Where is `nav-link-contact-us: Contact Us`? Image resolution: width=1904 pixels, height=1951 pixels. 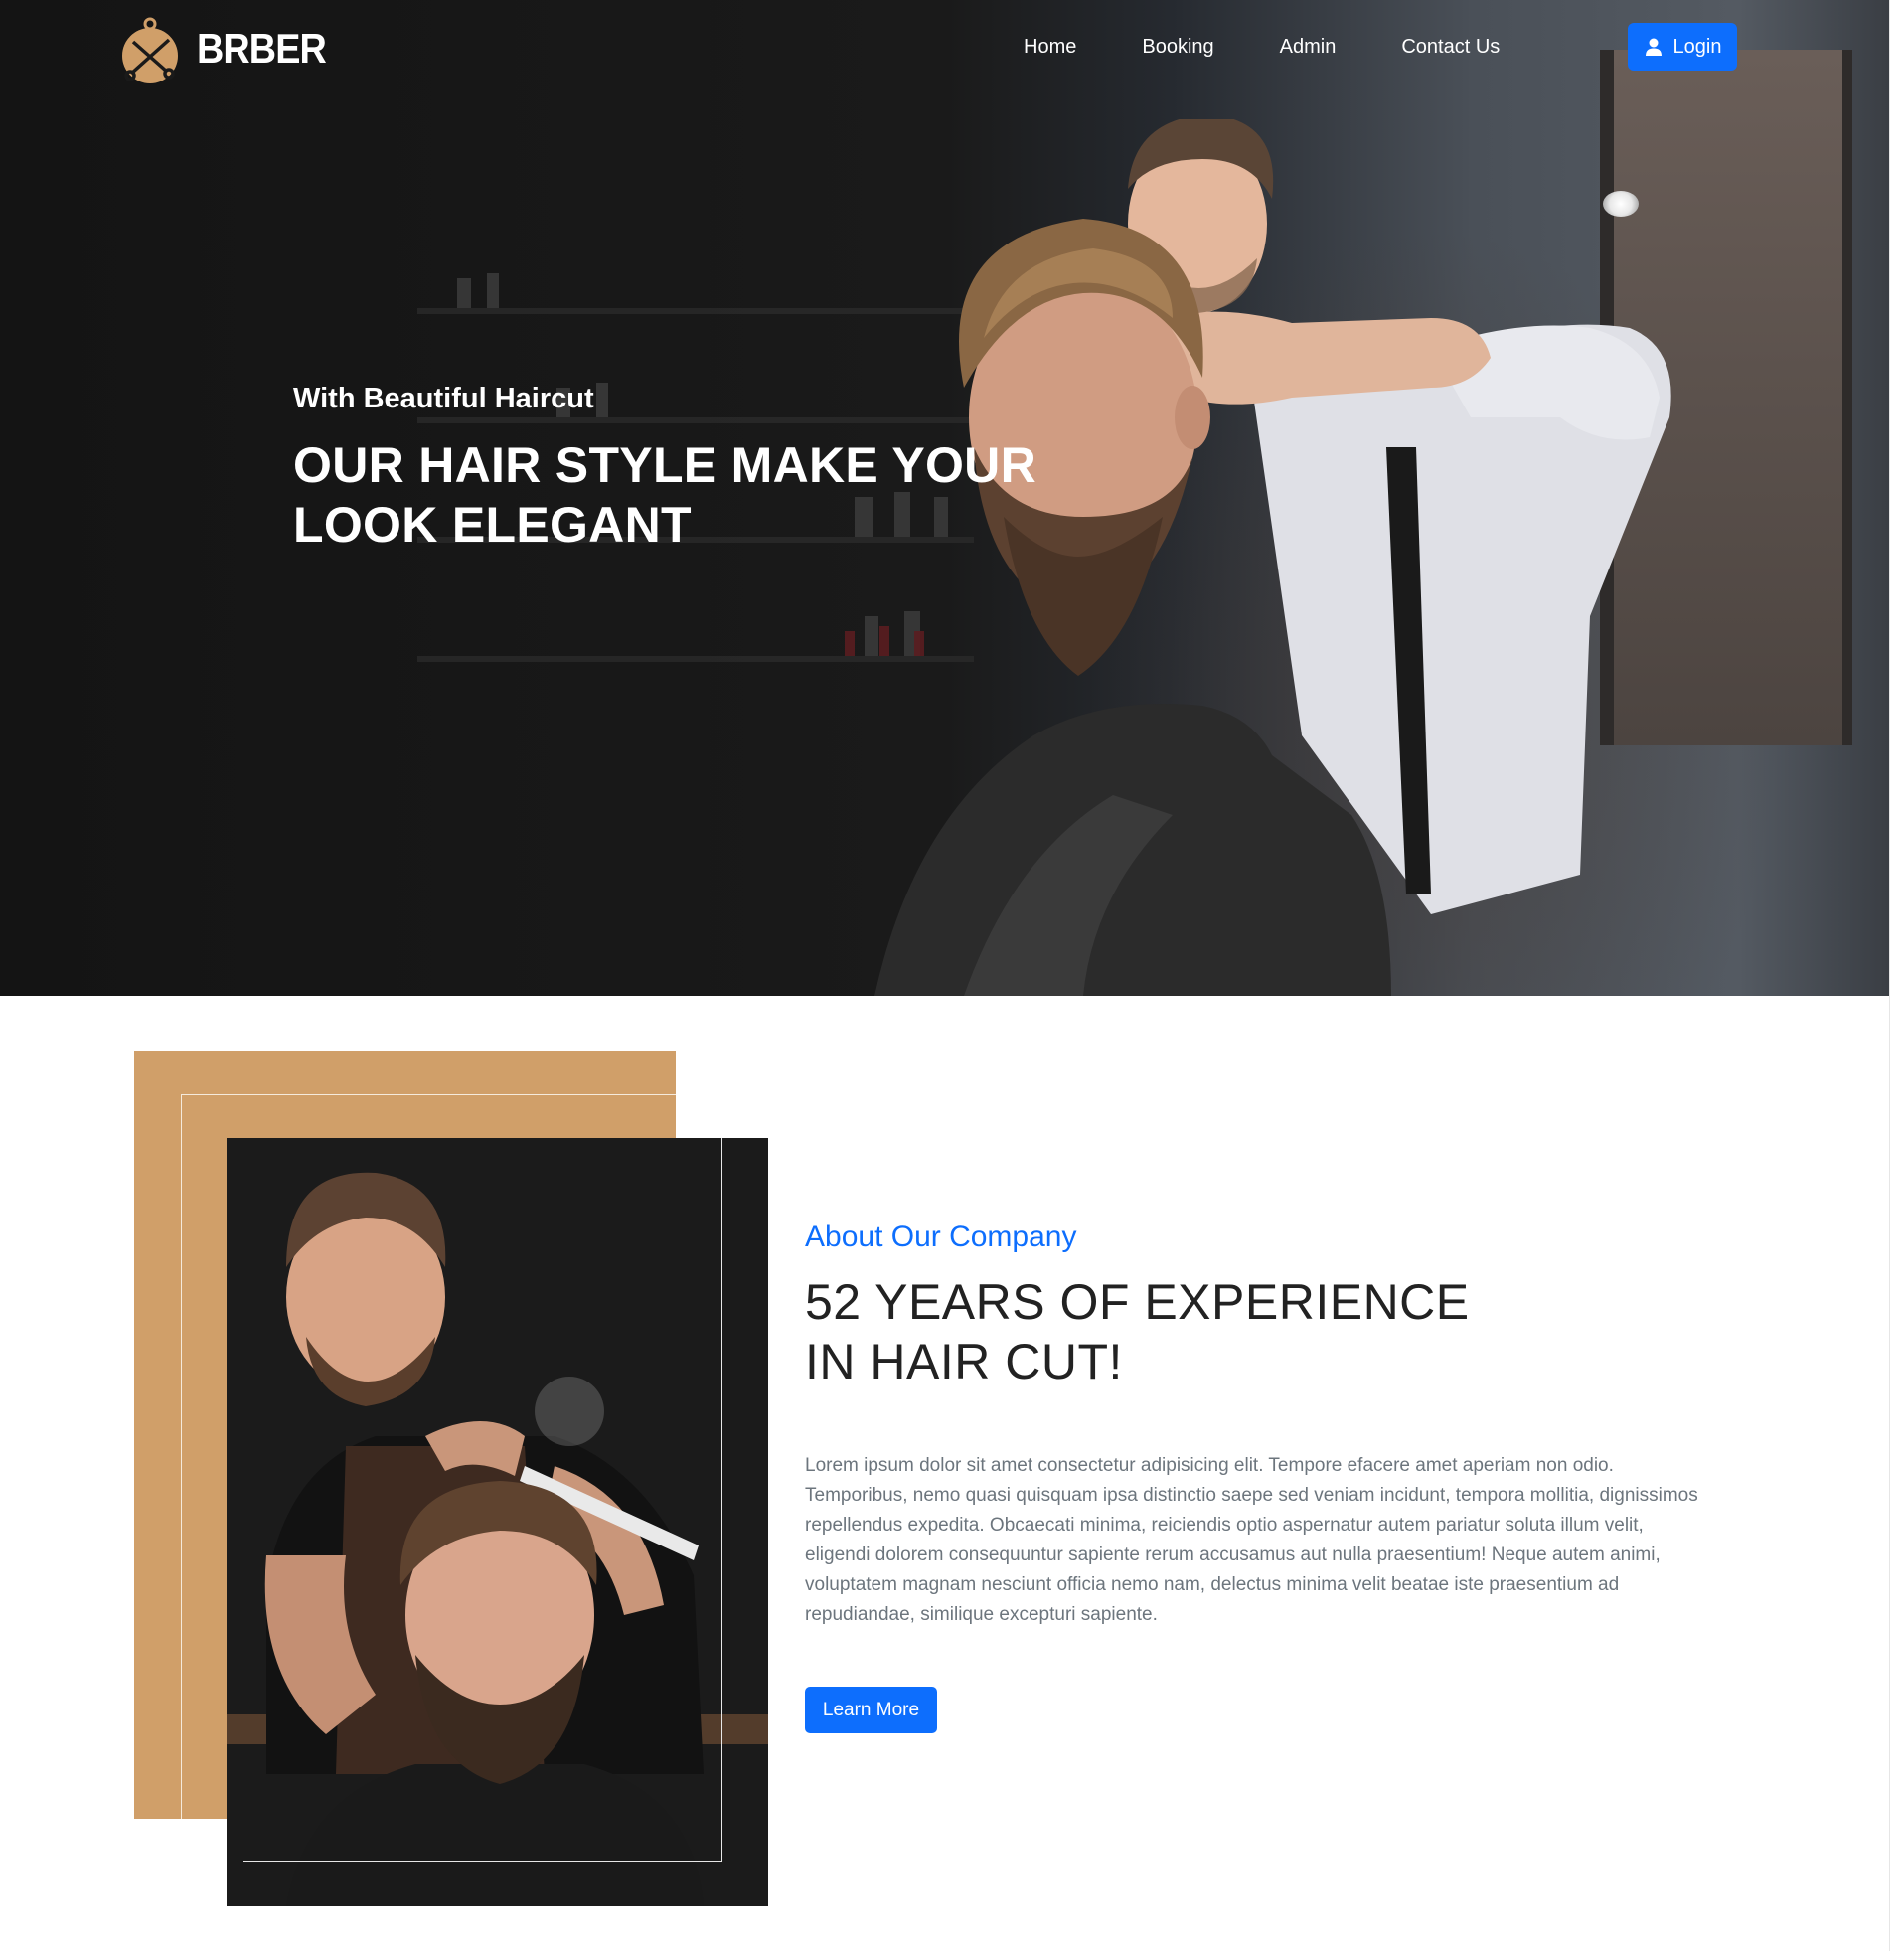 nav-link-contact-us: Contact Us is located at coordinates (1451, 47).